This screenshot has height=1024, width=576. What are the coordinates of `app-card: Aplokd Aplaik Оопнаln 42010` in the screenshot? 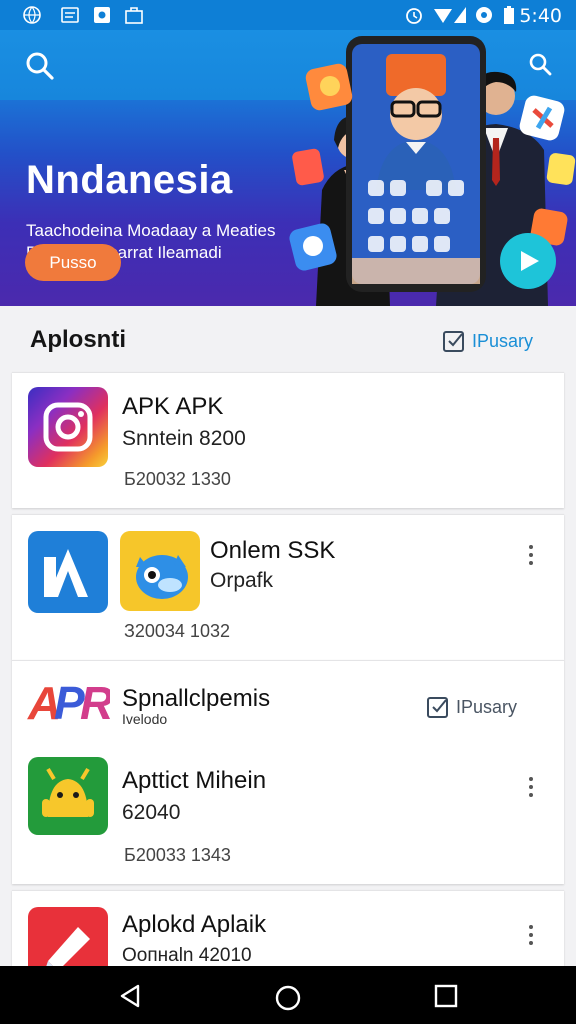 It's located at (288, 928).